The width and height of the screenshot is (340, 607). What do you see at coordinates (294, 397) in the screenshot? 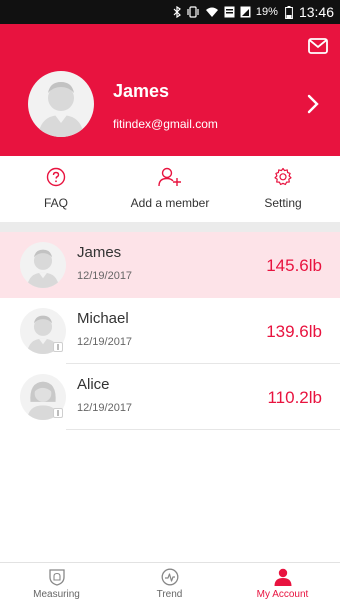
I see `member-weight: 110.2lb` at bounding box center [294, 397].